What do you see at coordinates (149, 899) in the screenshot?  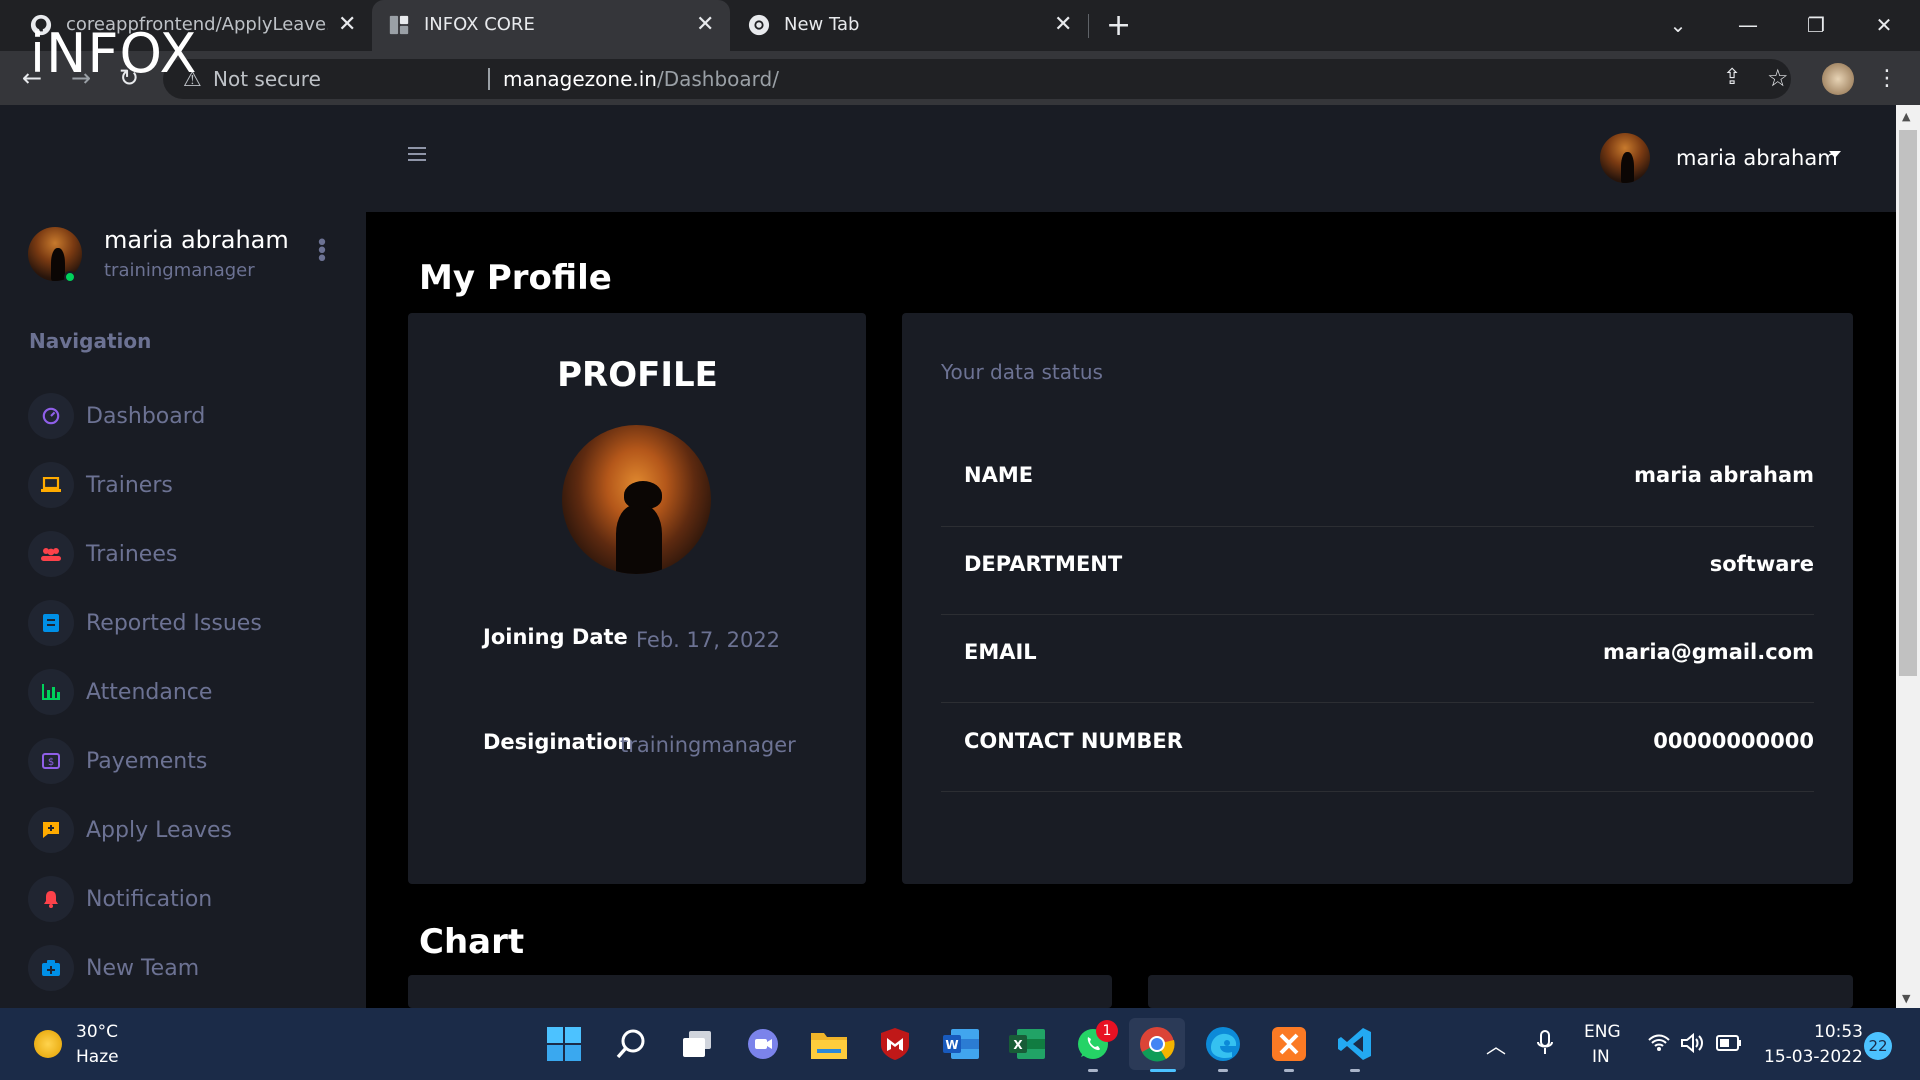 I see `sidebar-item-label: Notification` at bounding box center [149, 899].